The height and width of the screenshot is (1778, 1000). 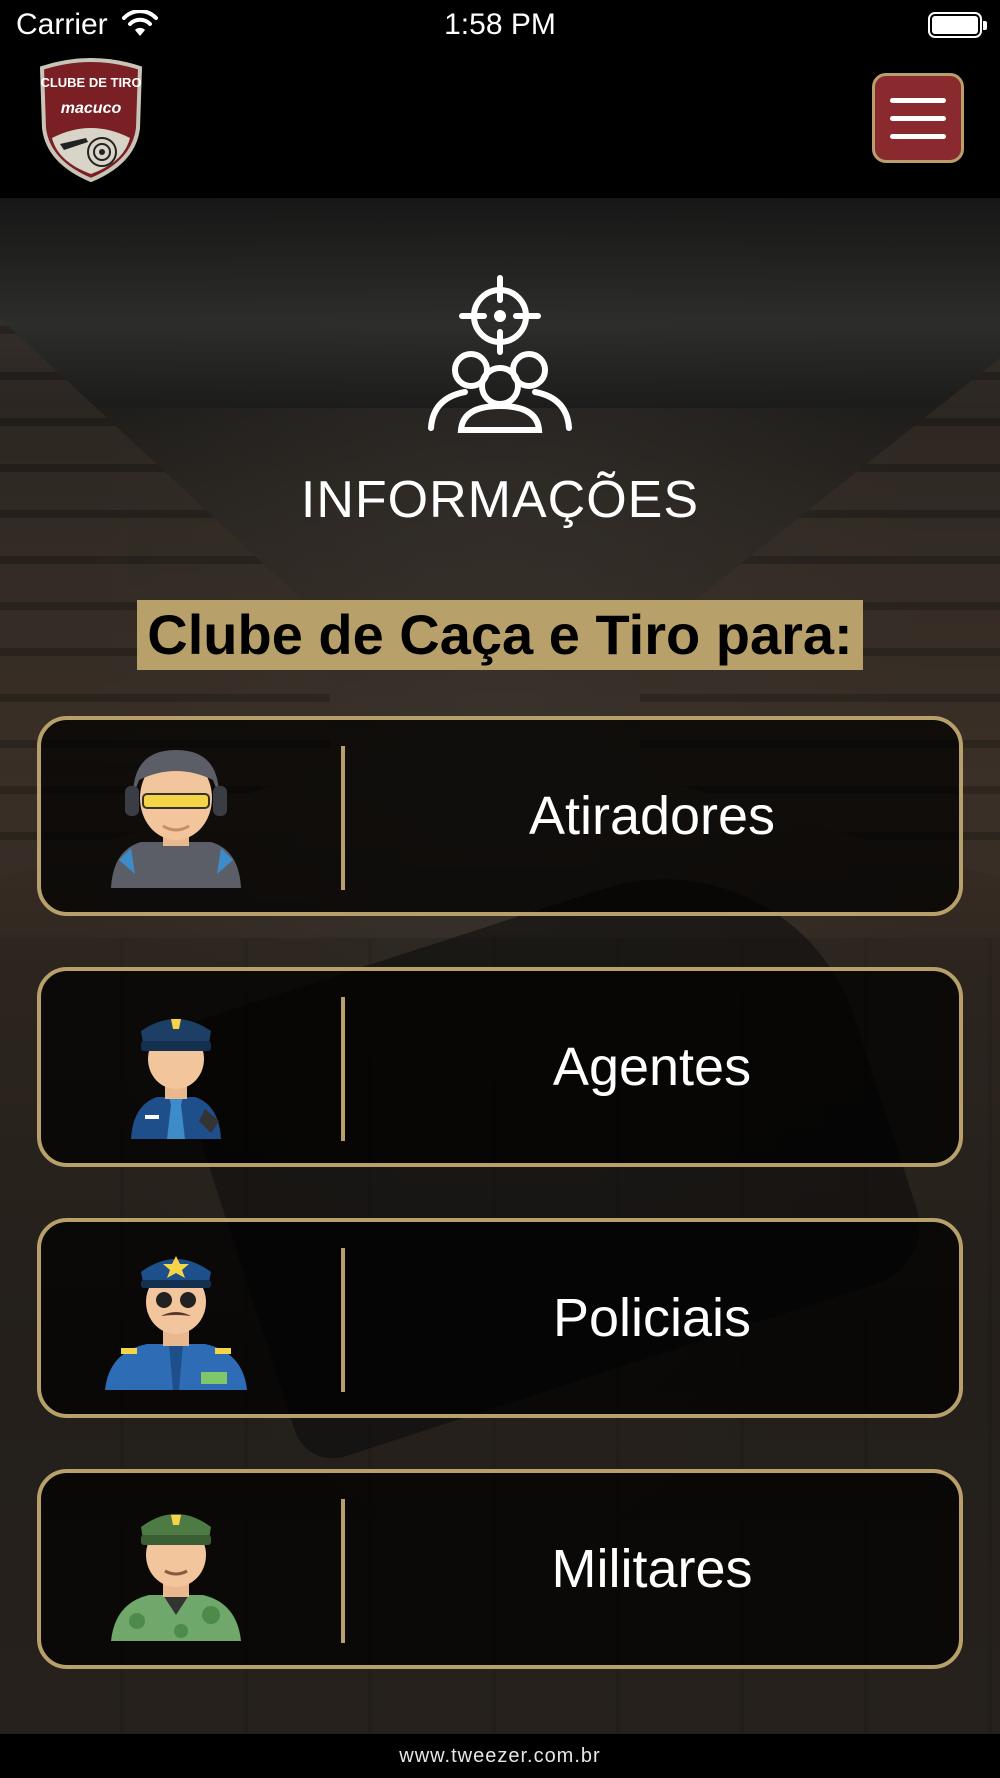 What do you see at coordinates (500, 124) in the screenshot?
I see `app-header: CLUBE DE TIRO macuco` at bounding box center [500, 124].